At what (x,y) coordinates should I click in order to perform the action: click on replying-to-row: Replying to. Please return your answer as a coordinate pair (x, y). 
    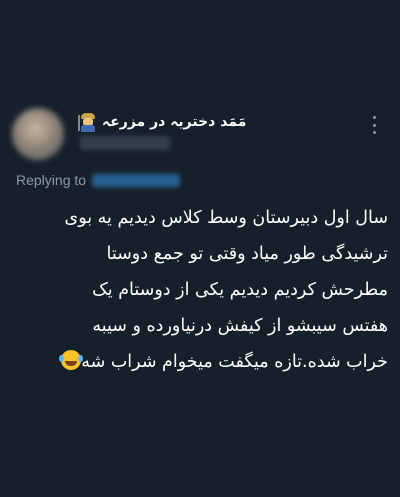
    Looking at the image, I should click on (98, 180).